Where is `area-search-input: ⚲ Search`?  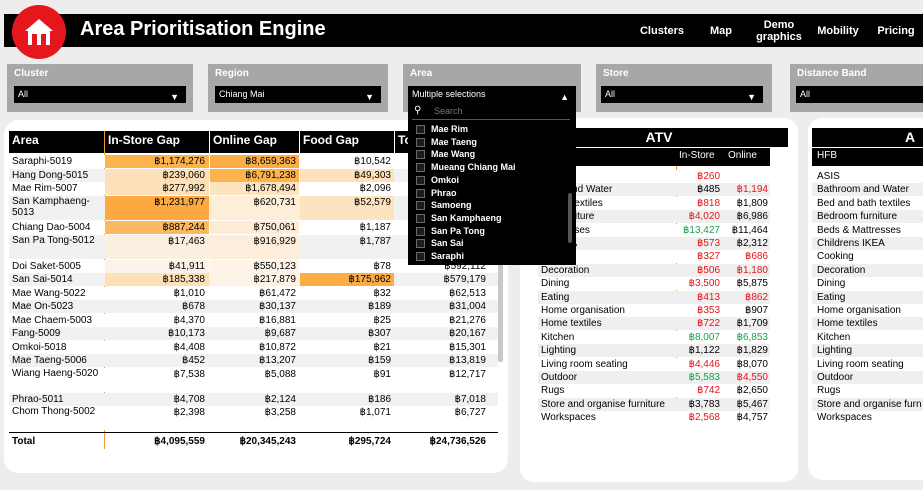
area-search-input: ⚲ Search is located at coordinates (491, 112).